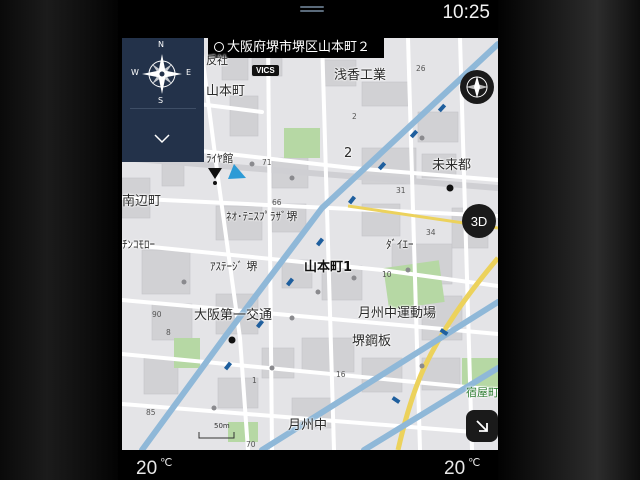 This screenshot has height=480, width=640. What do you see at coordinates (308, 425) in the screenshot?
I see `label-tsukishu-chu: 月州中` at bounding box center [308, 425].